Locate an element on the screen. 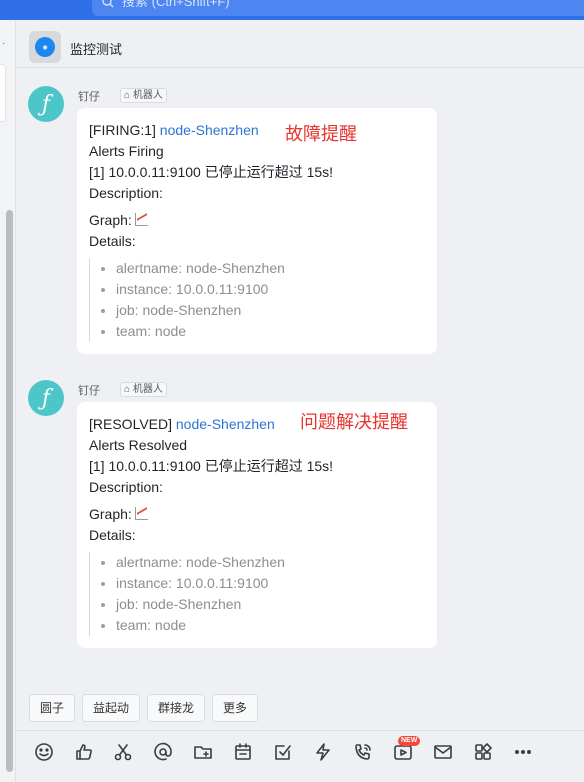 Image resolution: width=584 pixels, height=782 pixels. top-bar: 搜索 (Ctrl+Shift+F) is located at coordinates (292, 10).